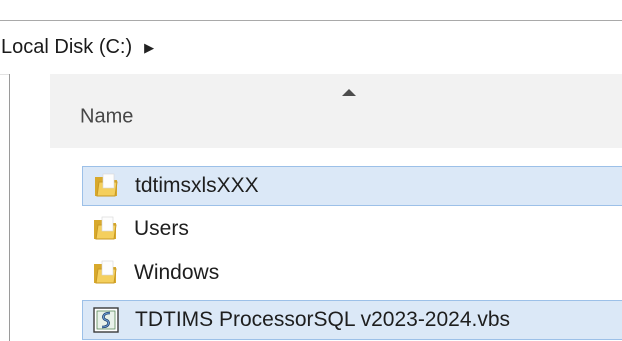 The width and height of the screenshot is (622, 341). I want to click on column-header-name: Name, so click(106, 117).